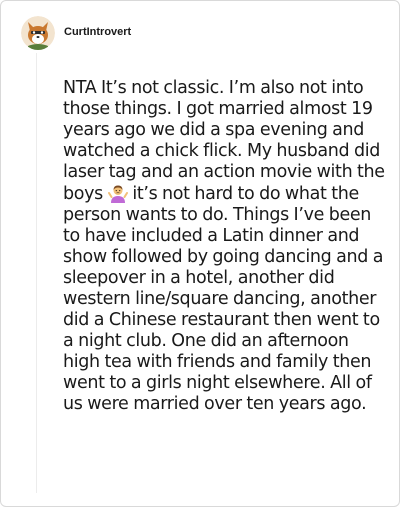  What do you see at coordinates (117, 193) in the screenshot?
I see `person-shrugging-emoji-icon` at bounding box center [117, 193].